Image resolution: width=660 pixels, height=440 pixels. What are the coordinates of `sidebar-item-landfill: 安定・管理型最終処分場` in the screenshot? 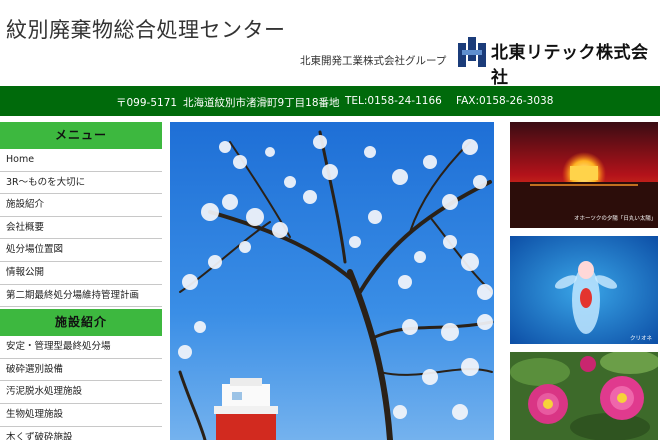 It's located at (81, 347).